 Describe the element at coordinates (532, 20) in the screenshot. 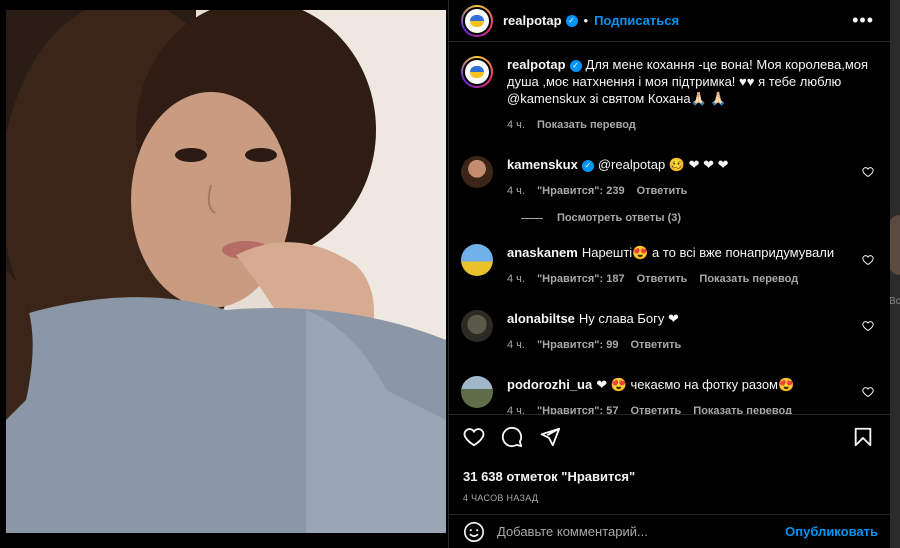

I see `author-username: realpotap` at that location.